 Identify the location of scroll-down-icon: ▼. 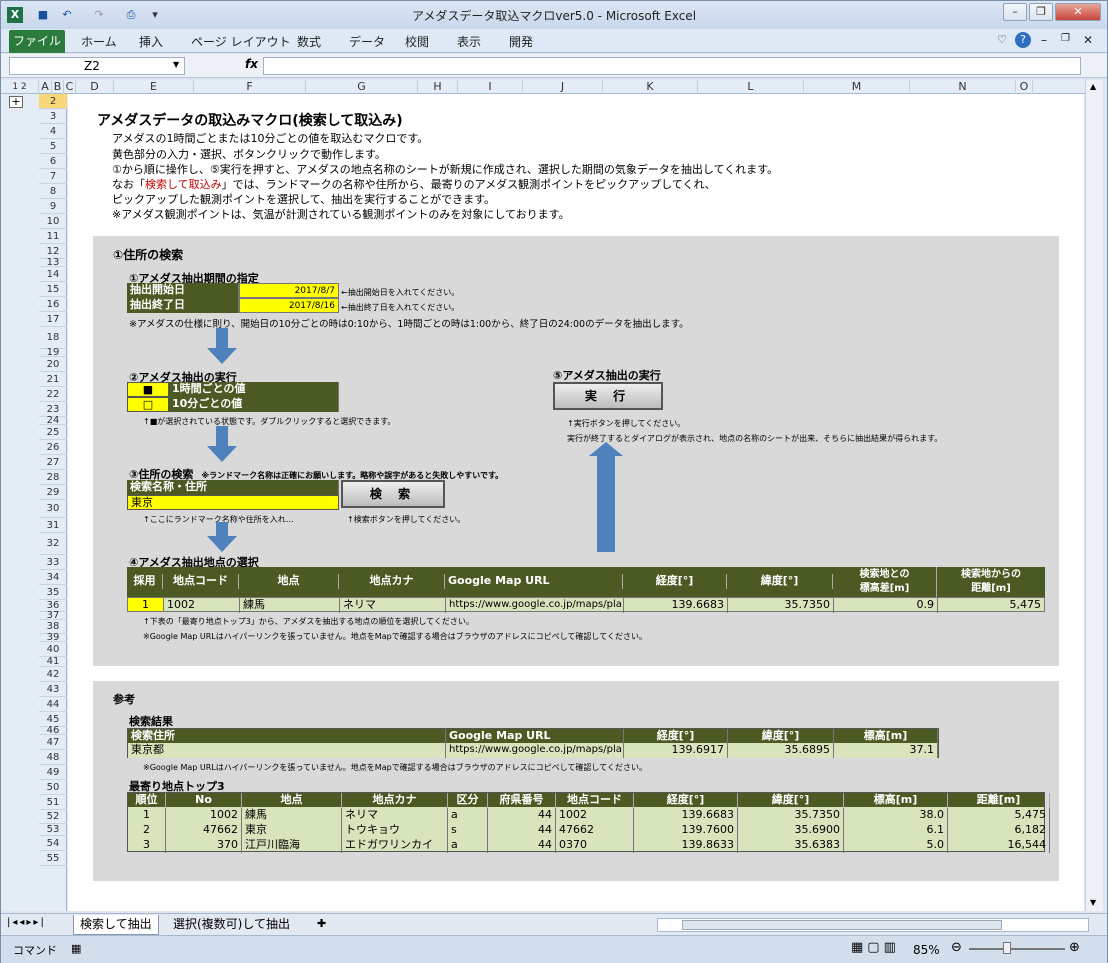
(1093, 902).